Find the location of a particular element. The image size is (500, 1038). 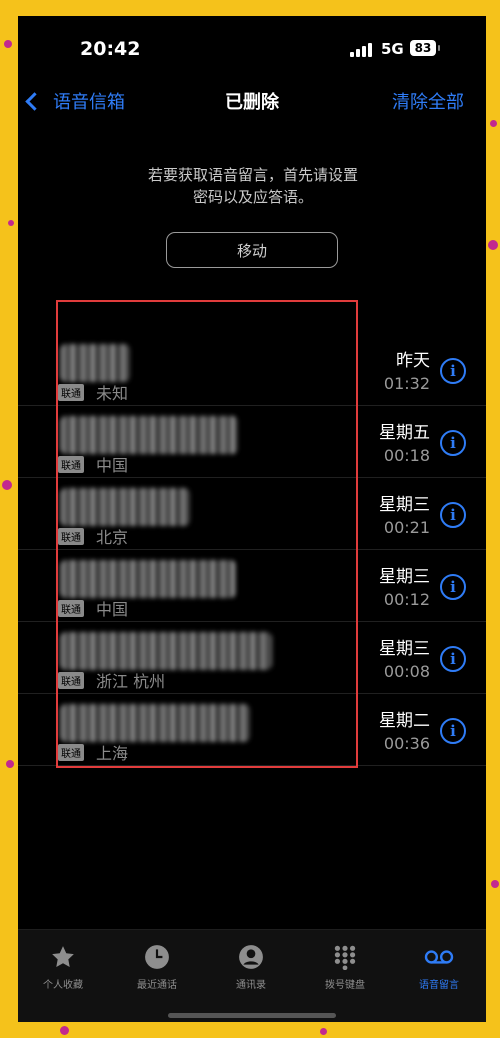

move-button: 移动 is located at coordinates (252, 250).